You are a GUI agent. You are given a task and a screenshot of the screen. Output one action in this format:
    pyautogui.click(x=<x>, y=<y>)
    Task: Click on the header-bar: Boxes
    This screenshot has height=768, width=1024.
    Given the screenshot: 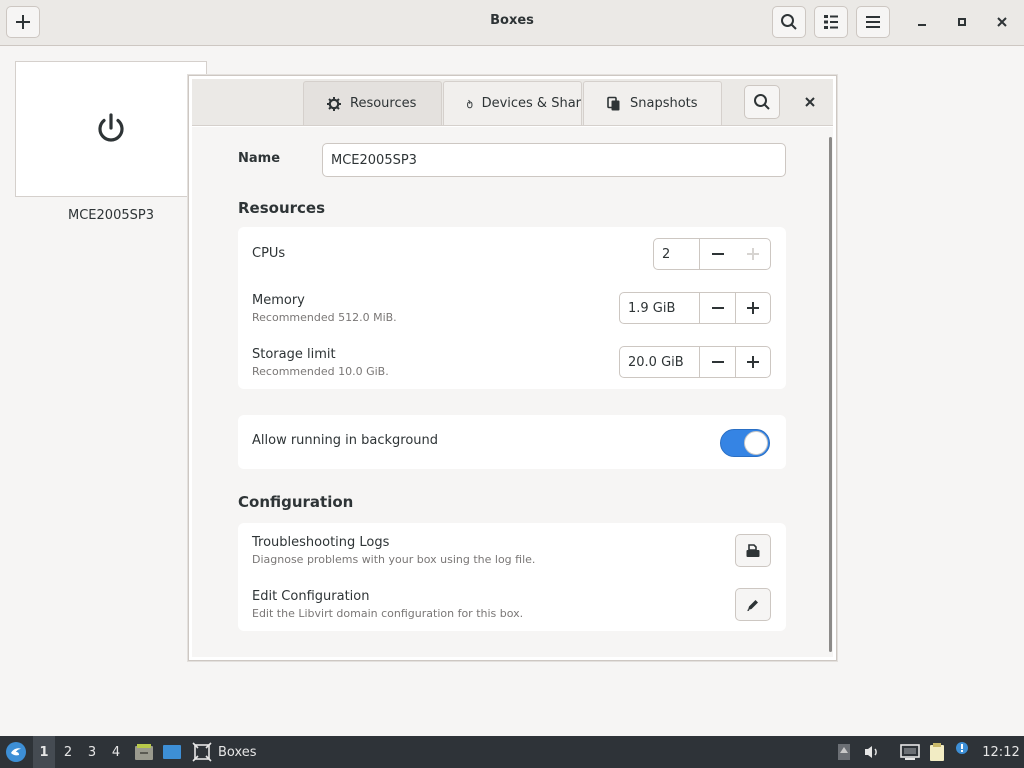 What is the action you would take?
    pyautogui.click(x=512, y=23)
    